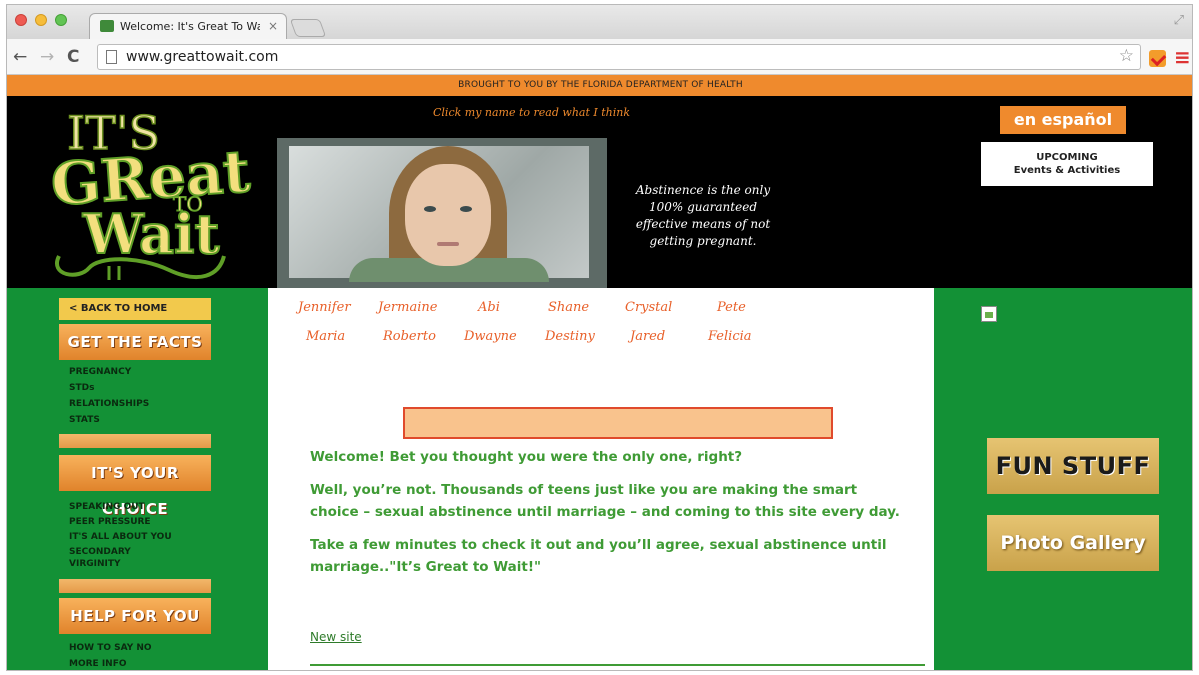  Describe the element at coordinates (41, 20) in the screenshot. I see `window-minimize-button` at that location.